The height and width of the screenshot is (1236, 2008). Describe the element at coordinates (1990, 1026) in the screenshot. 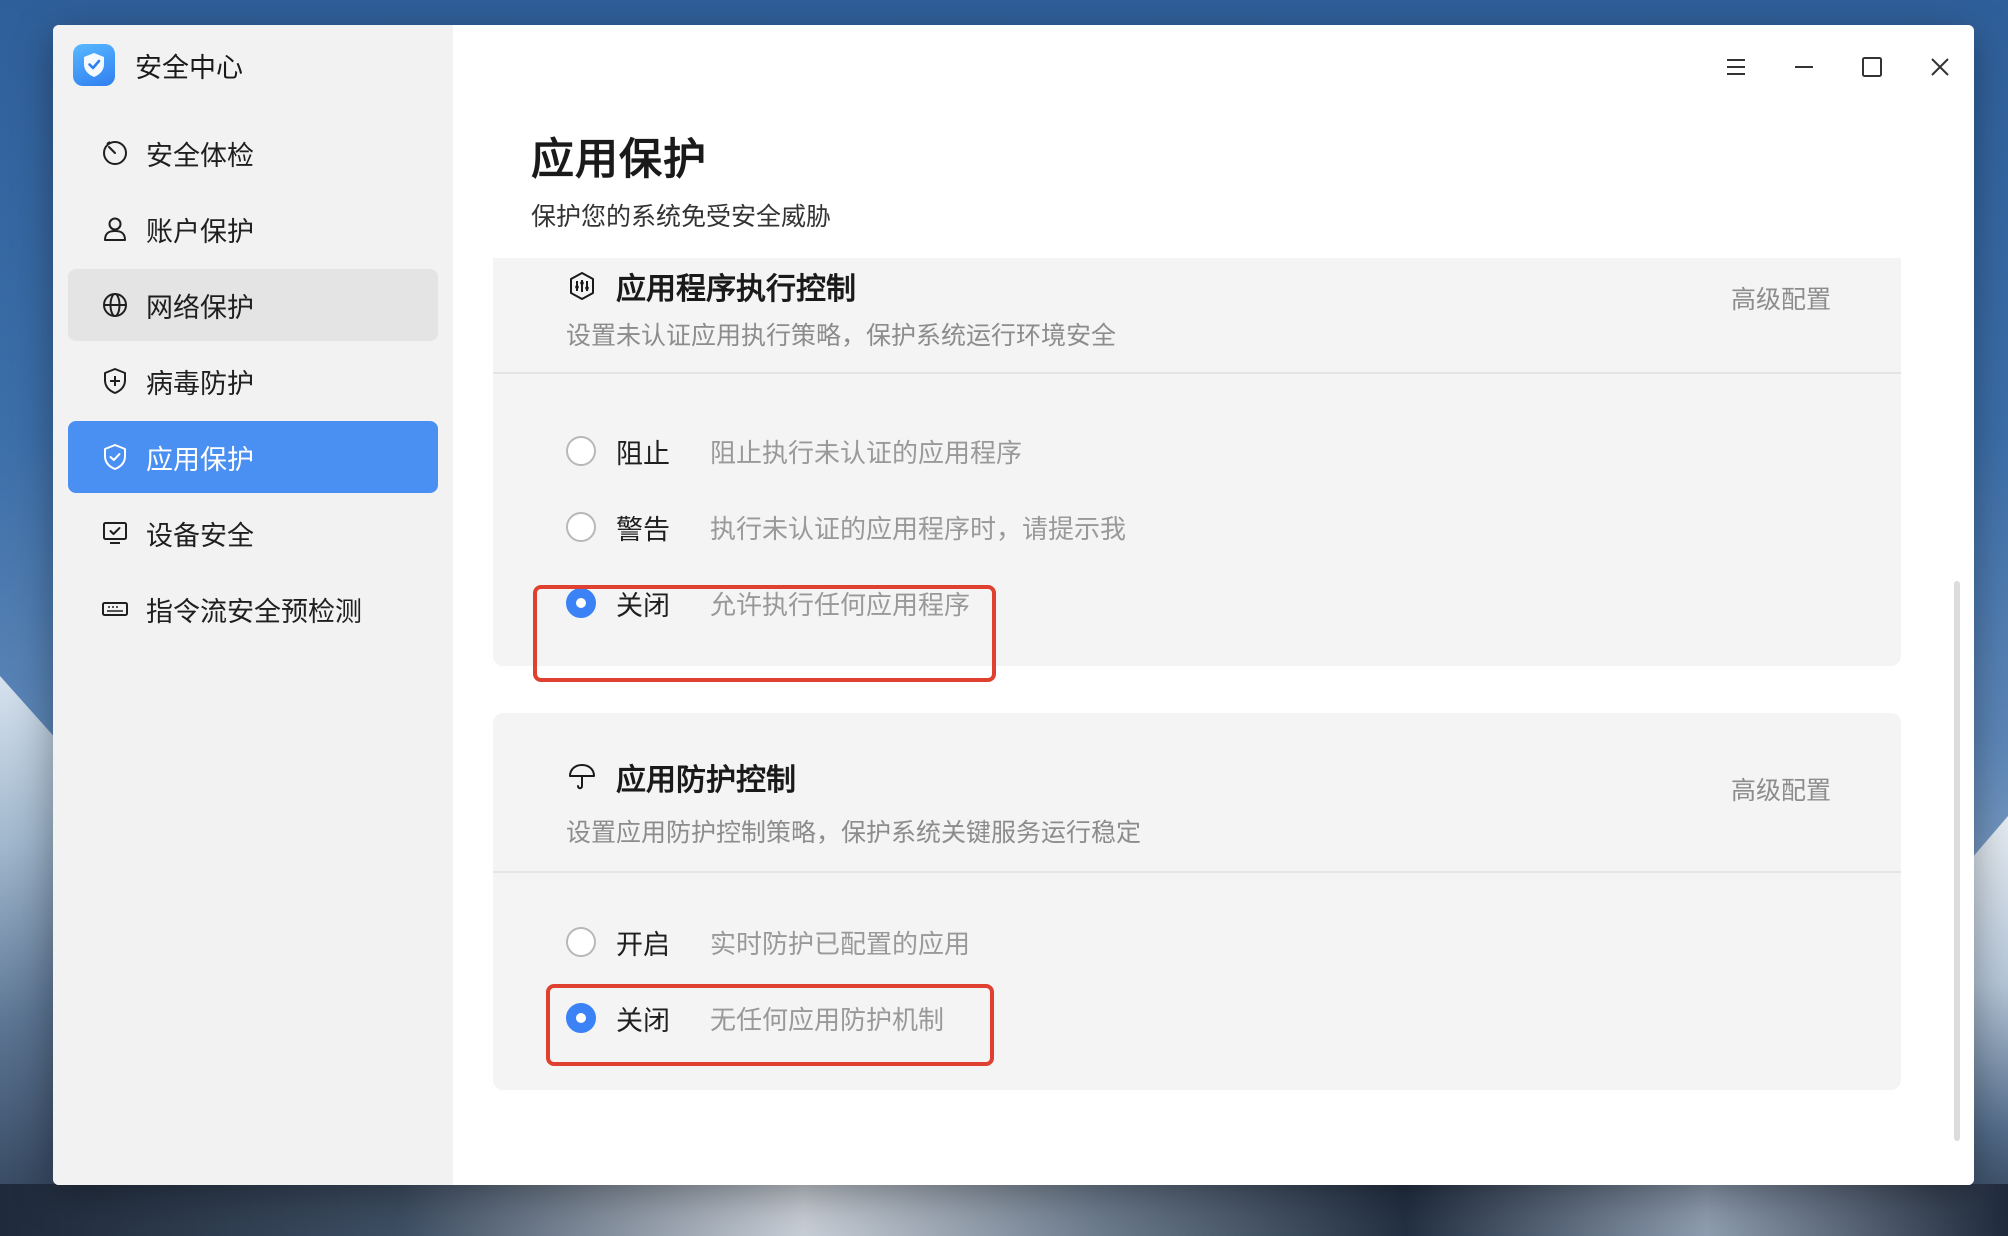

I see `wallpaper-mountain-right` at that location.